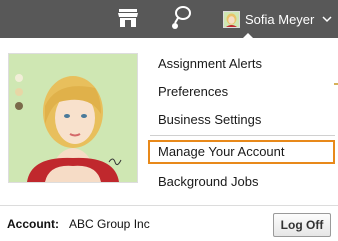 This screenshot has width=338, height=241. What do you see at coordinates (231, 19) in the screenshot?
I see `avatar` at bounding box center [231, 19].